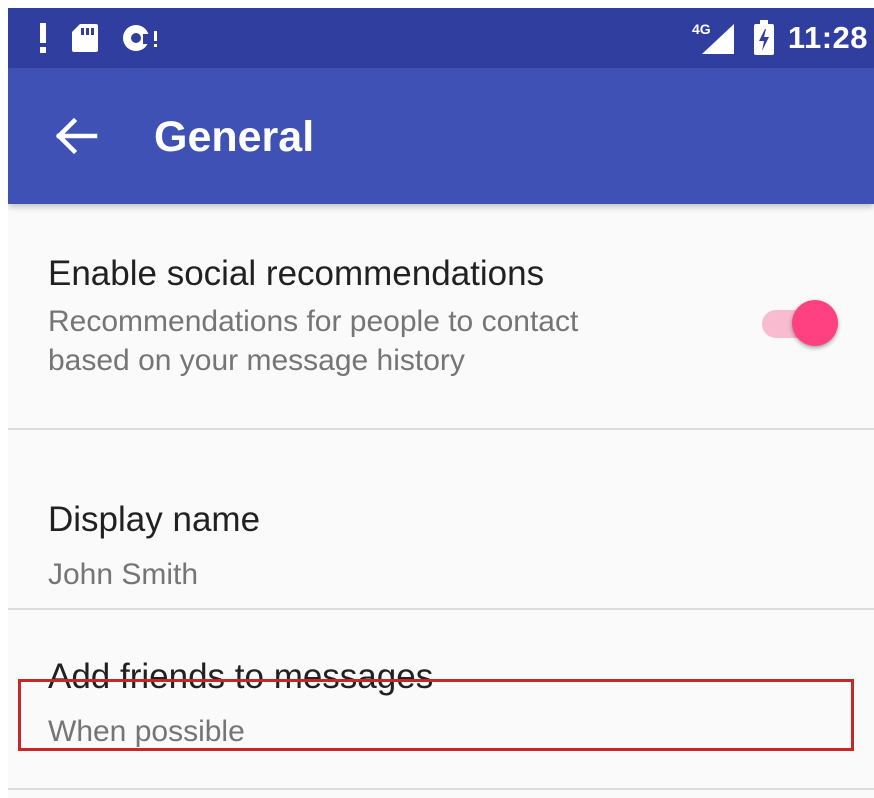  Describe the element at coordinates (99, 38) in the screenshot. I see `status-notification-icons` at that location.